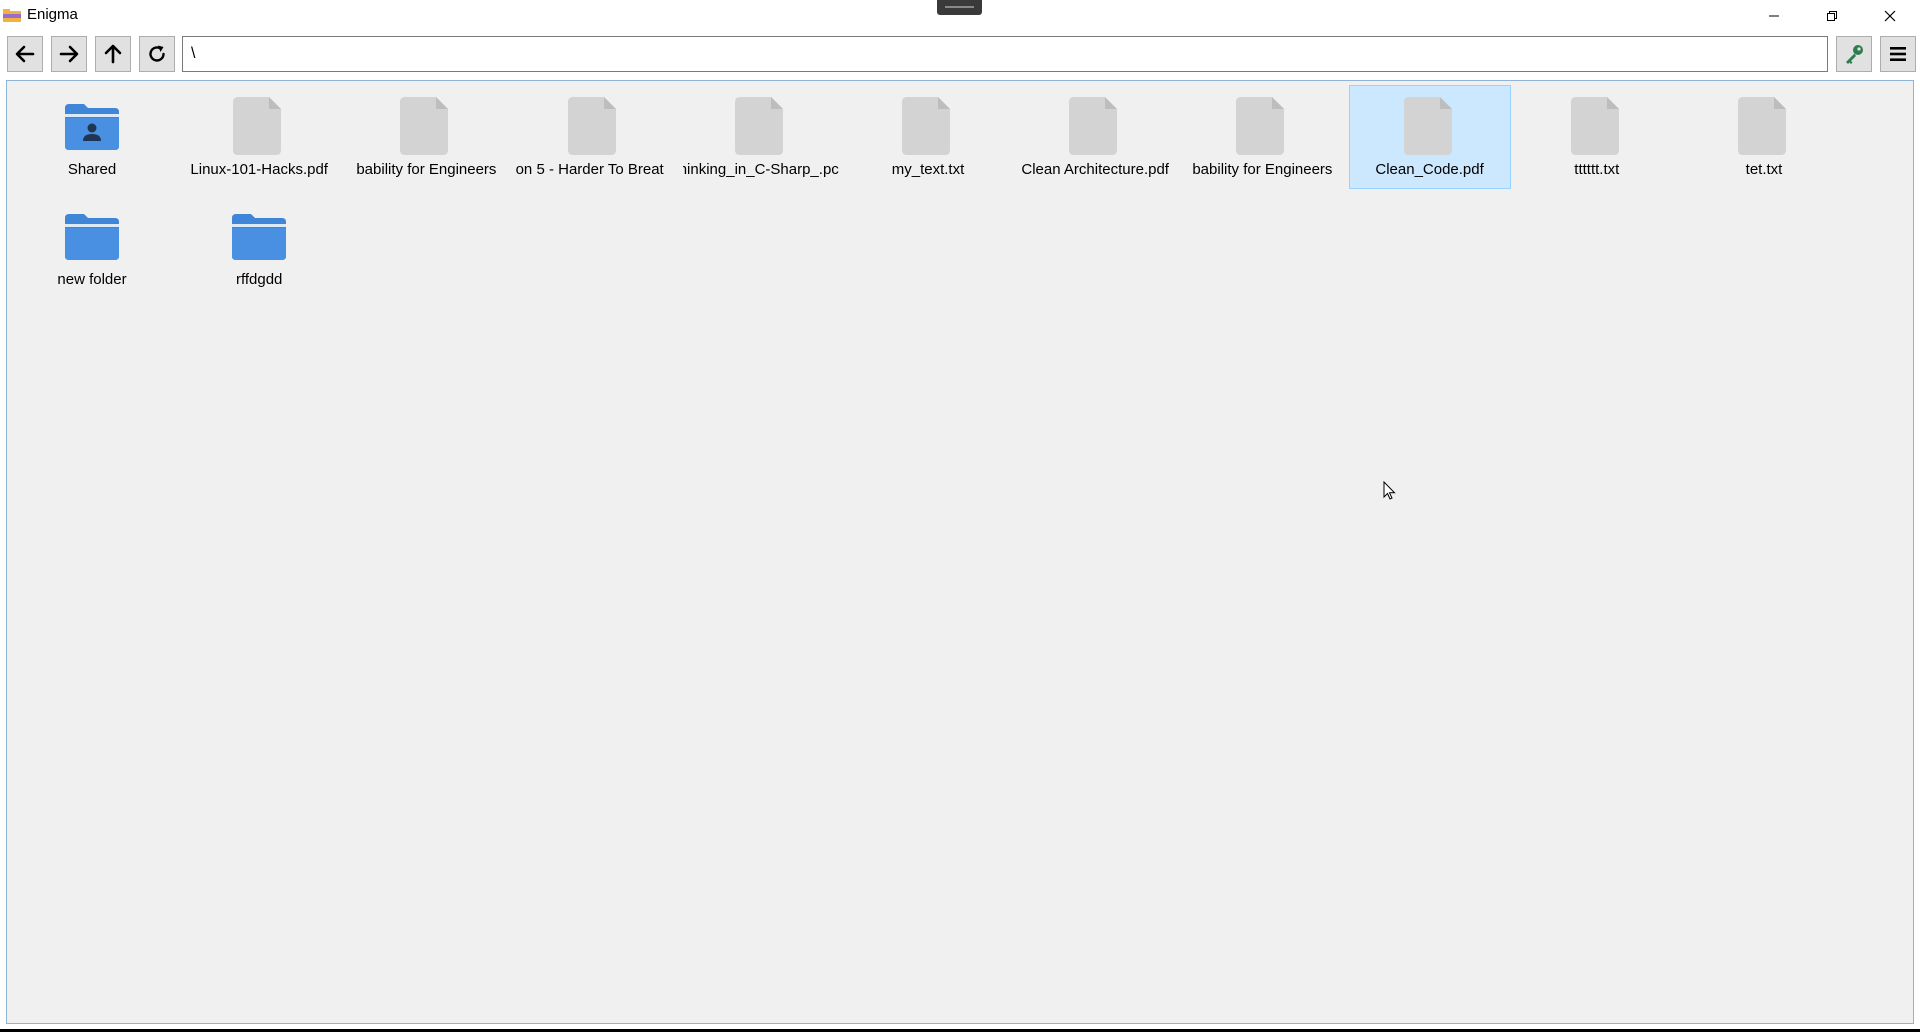 This screenshot has width=1920, height=1032. What do you see at coordinates (928, 169) in the screenshot?
I see `item-label: my_text.txt` at bounding box center [928, 169].